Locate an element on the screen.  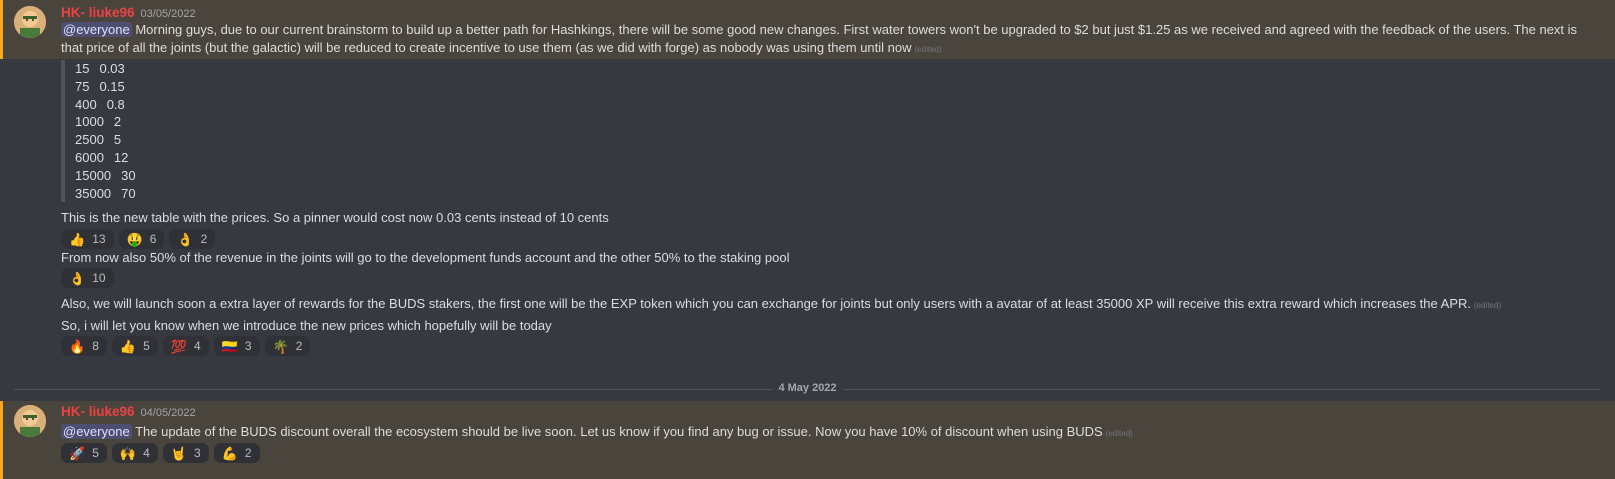
reaction-palm: 🌴 2 is located at coordinates (287, 346).